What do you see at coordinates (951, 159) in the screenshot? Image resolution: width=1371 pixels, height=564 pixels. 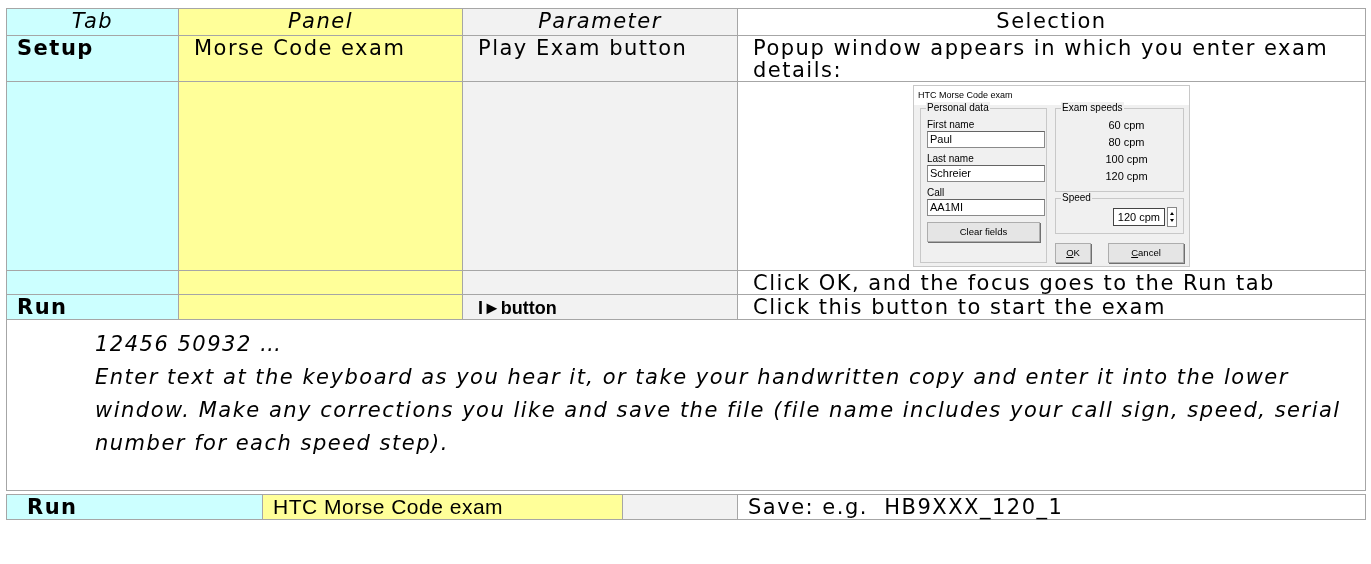 I see `field-label: Last name` at bounding box center [951, 159].